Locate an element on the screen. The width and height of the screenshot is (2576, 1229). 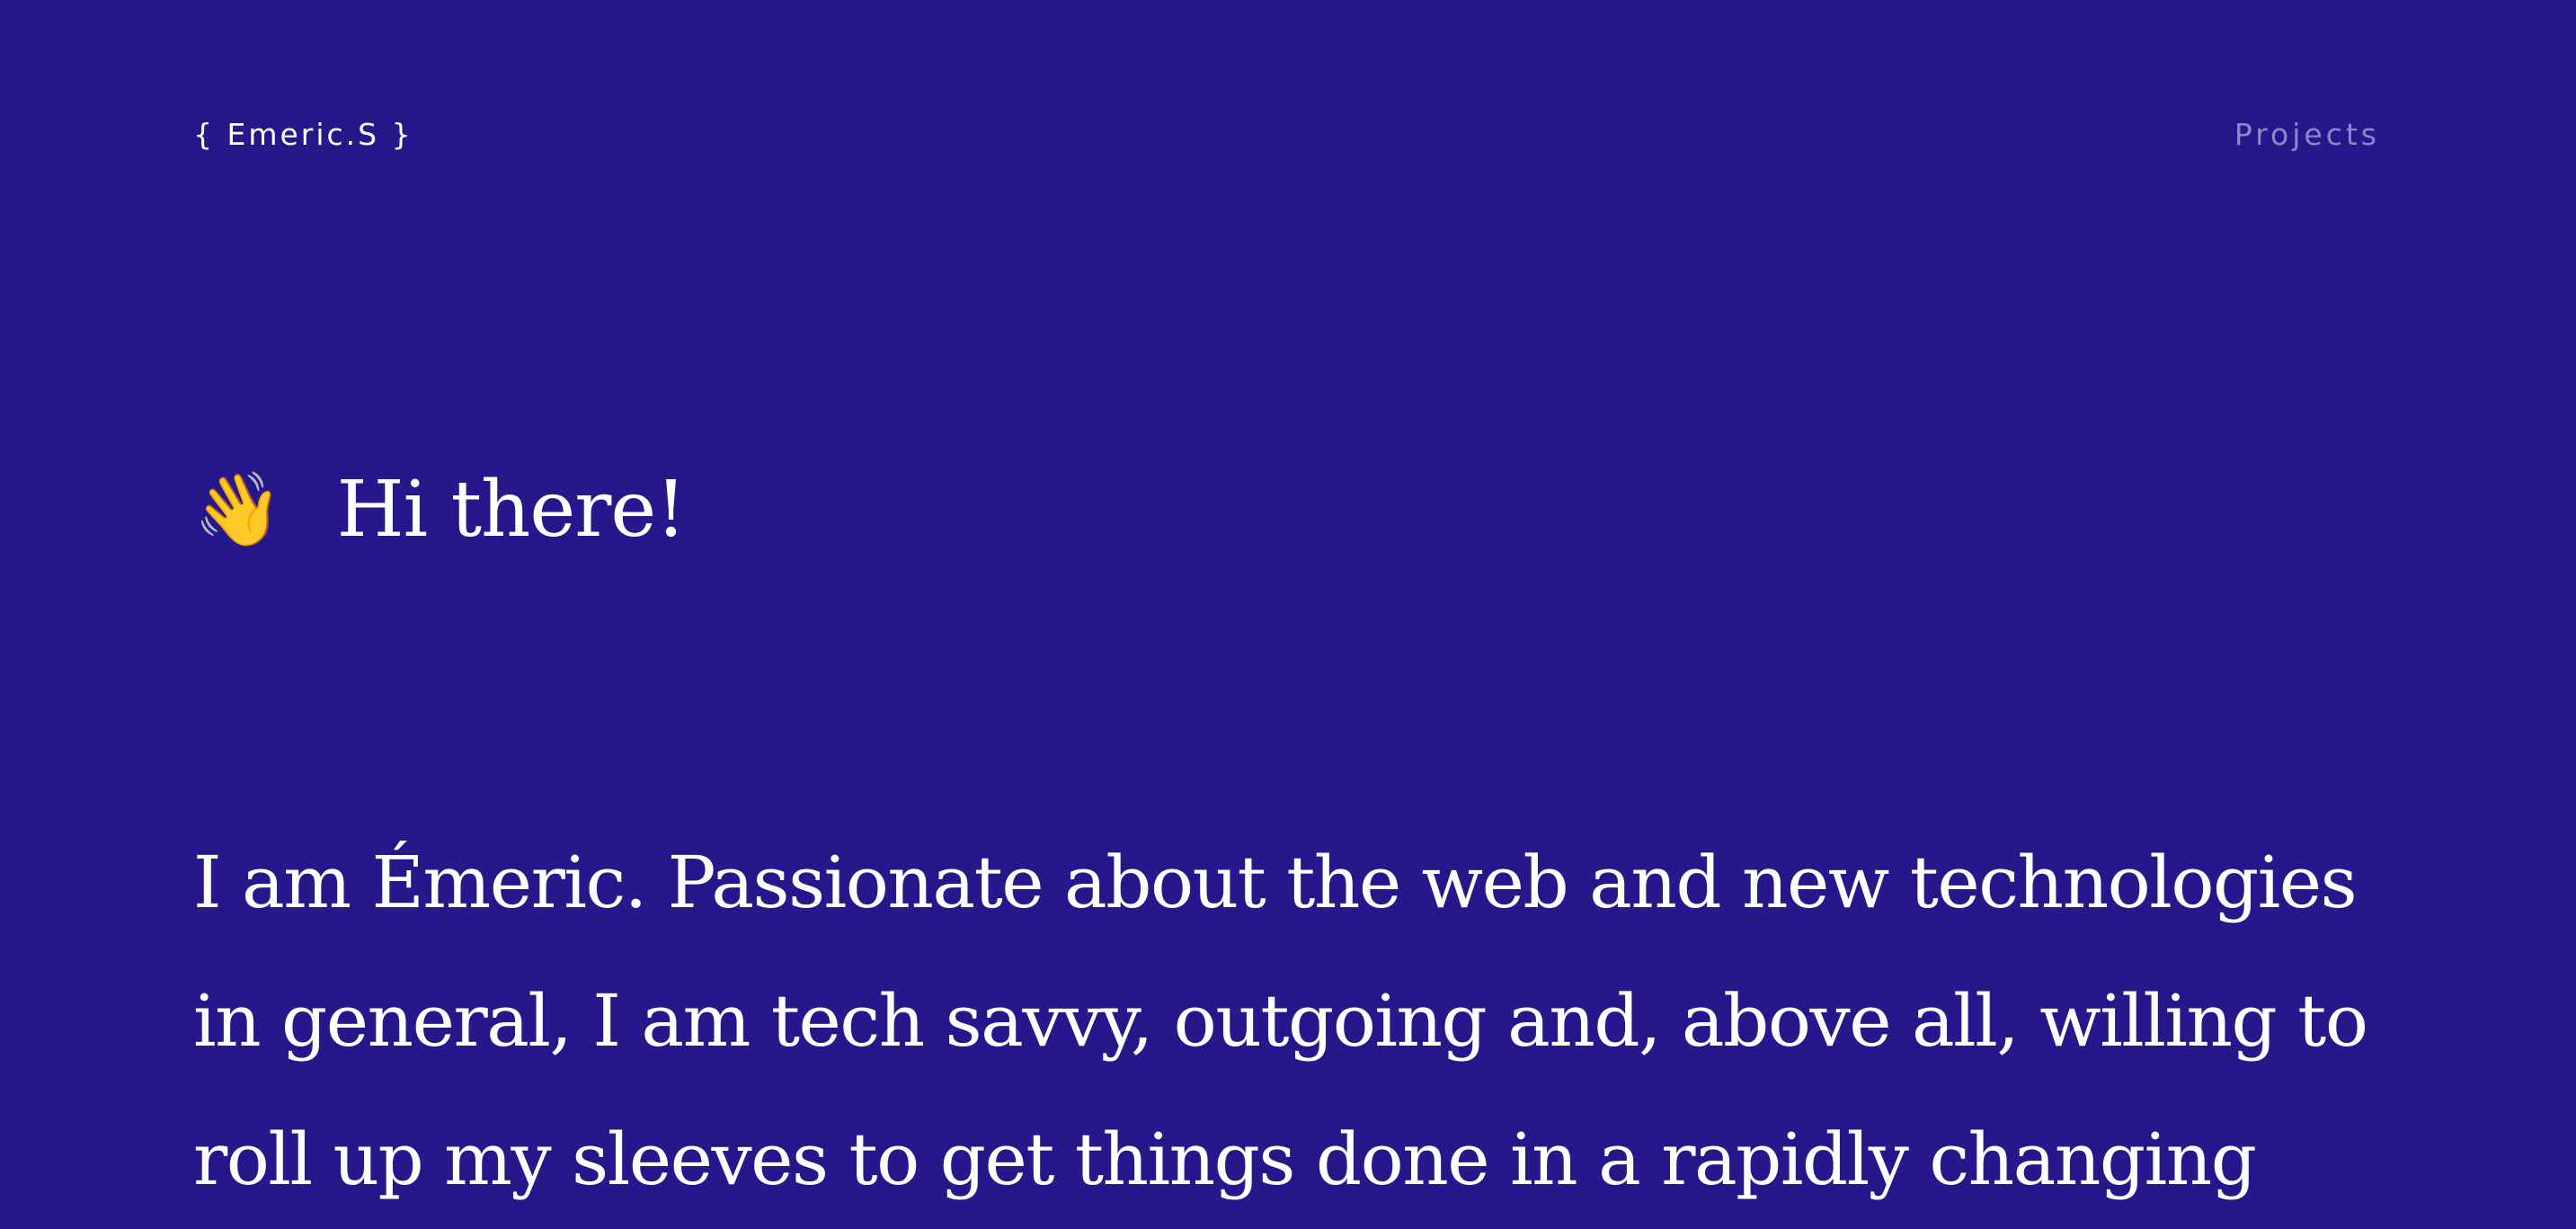
greeting: 👋 Hi there! is located at coordinates (440, 509).